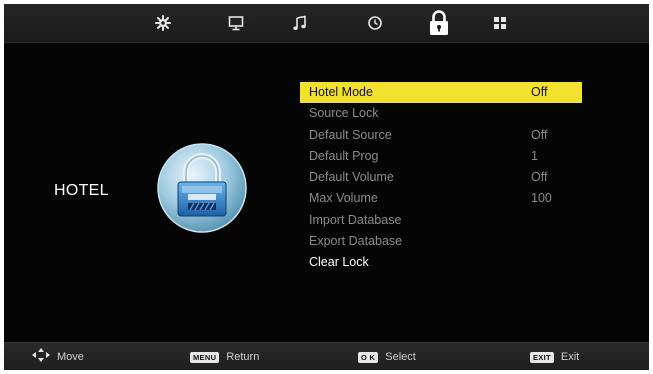  Describe the element at coordinates (441, 113) in the screenshot. I see `menu-item-source-lock: Source Lock` at that location.